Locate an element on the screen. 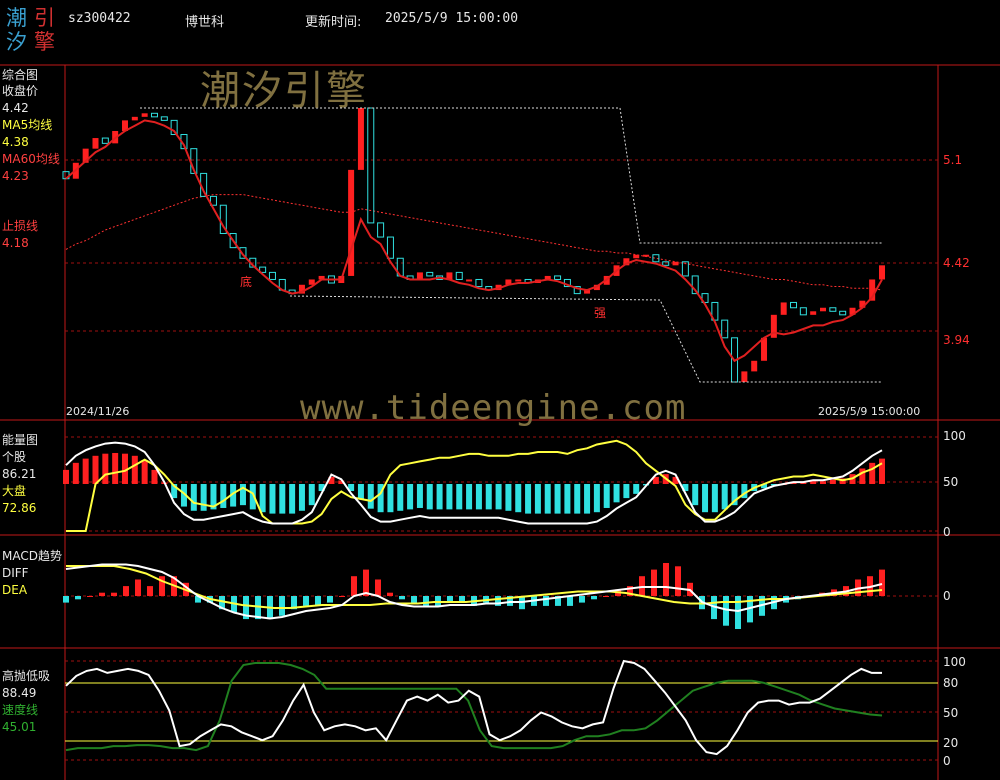 The image size is (1000, 780). osc-tick: 80 is located at coordinates (951, 683).